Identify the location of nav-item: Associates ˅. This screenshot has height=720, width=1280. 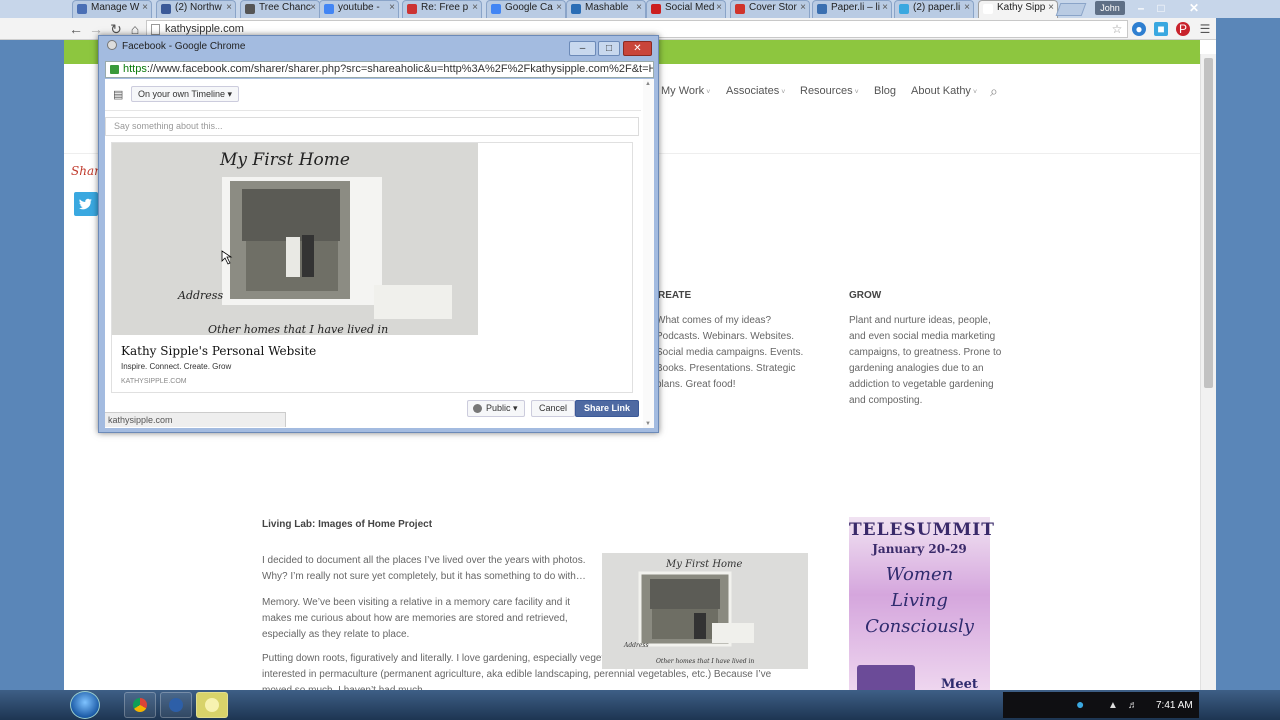
(755, 91).